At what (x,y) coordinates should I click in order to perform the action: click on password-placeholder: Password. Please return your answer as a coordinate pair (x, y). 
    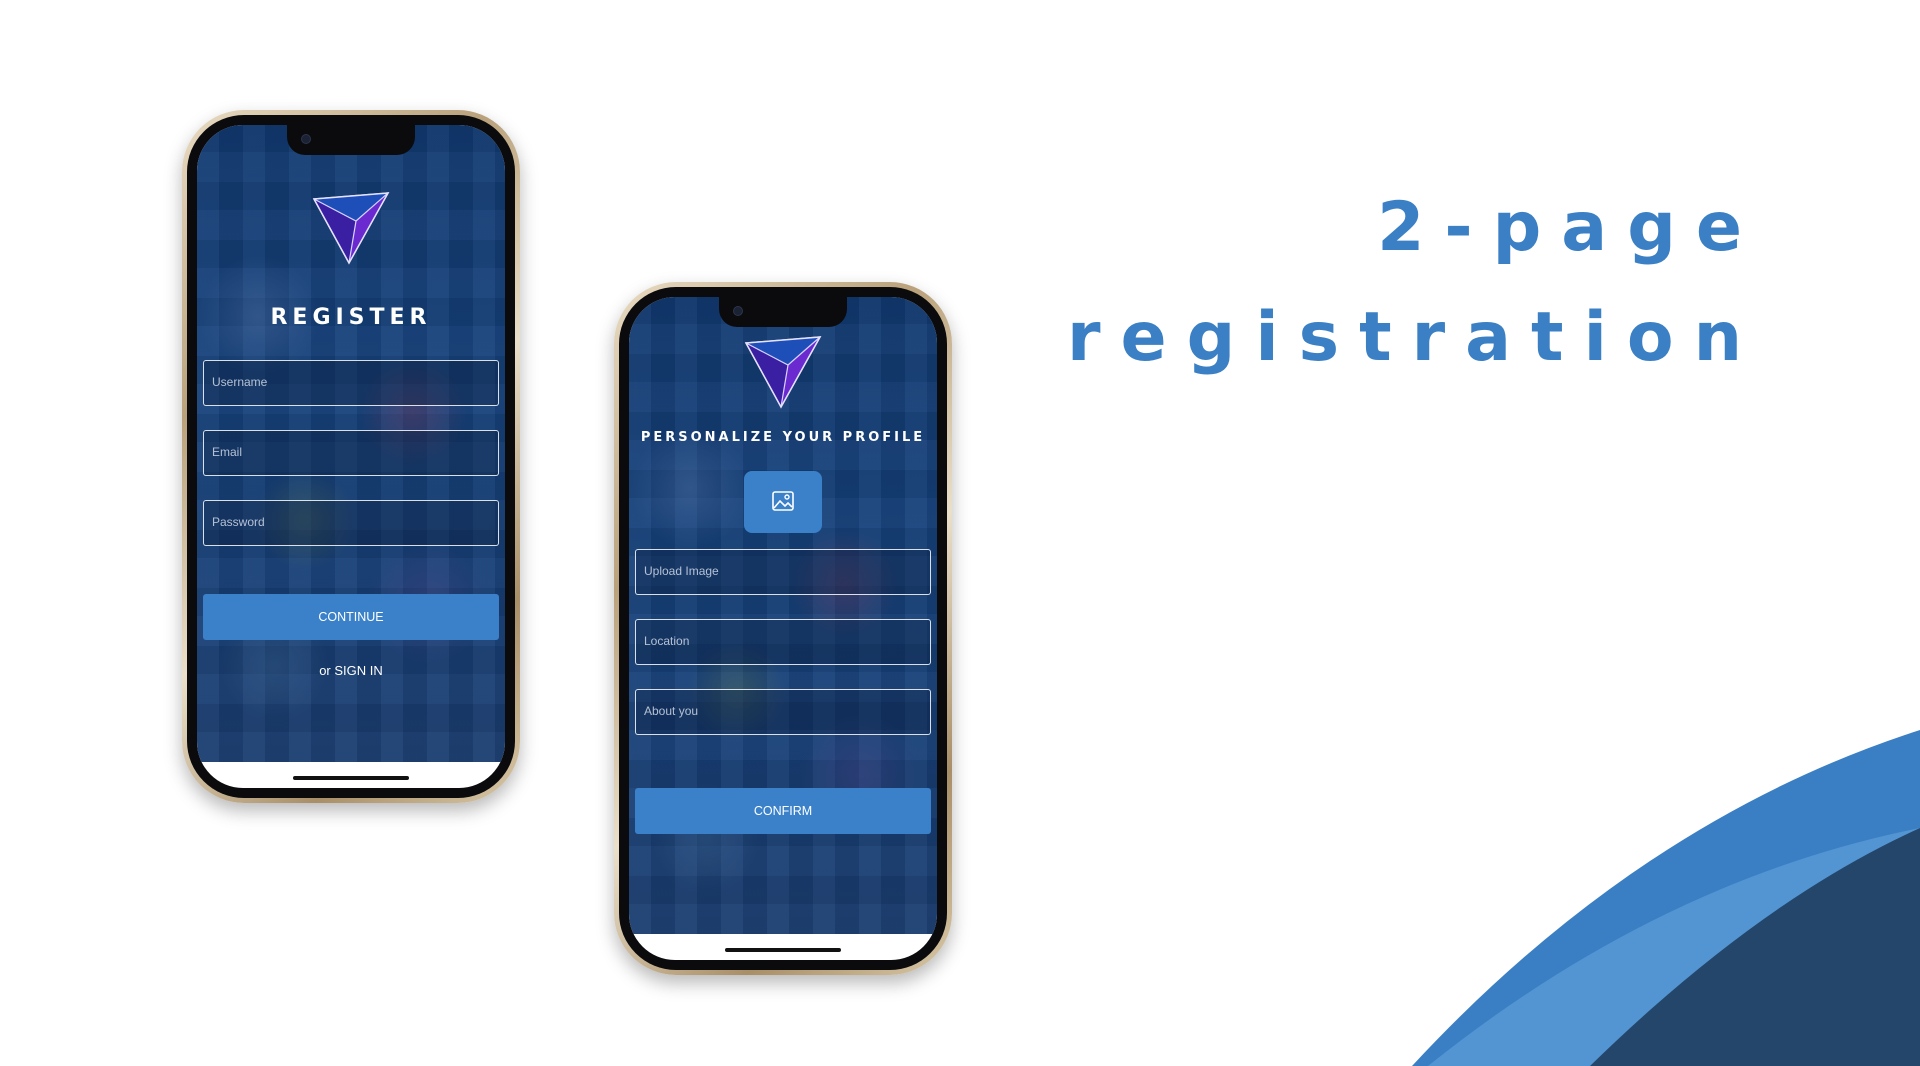
    Looking at the image, I should click on (238, 522).